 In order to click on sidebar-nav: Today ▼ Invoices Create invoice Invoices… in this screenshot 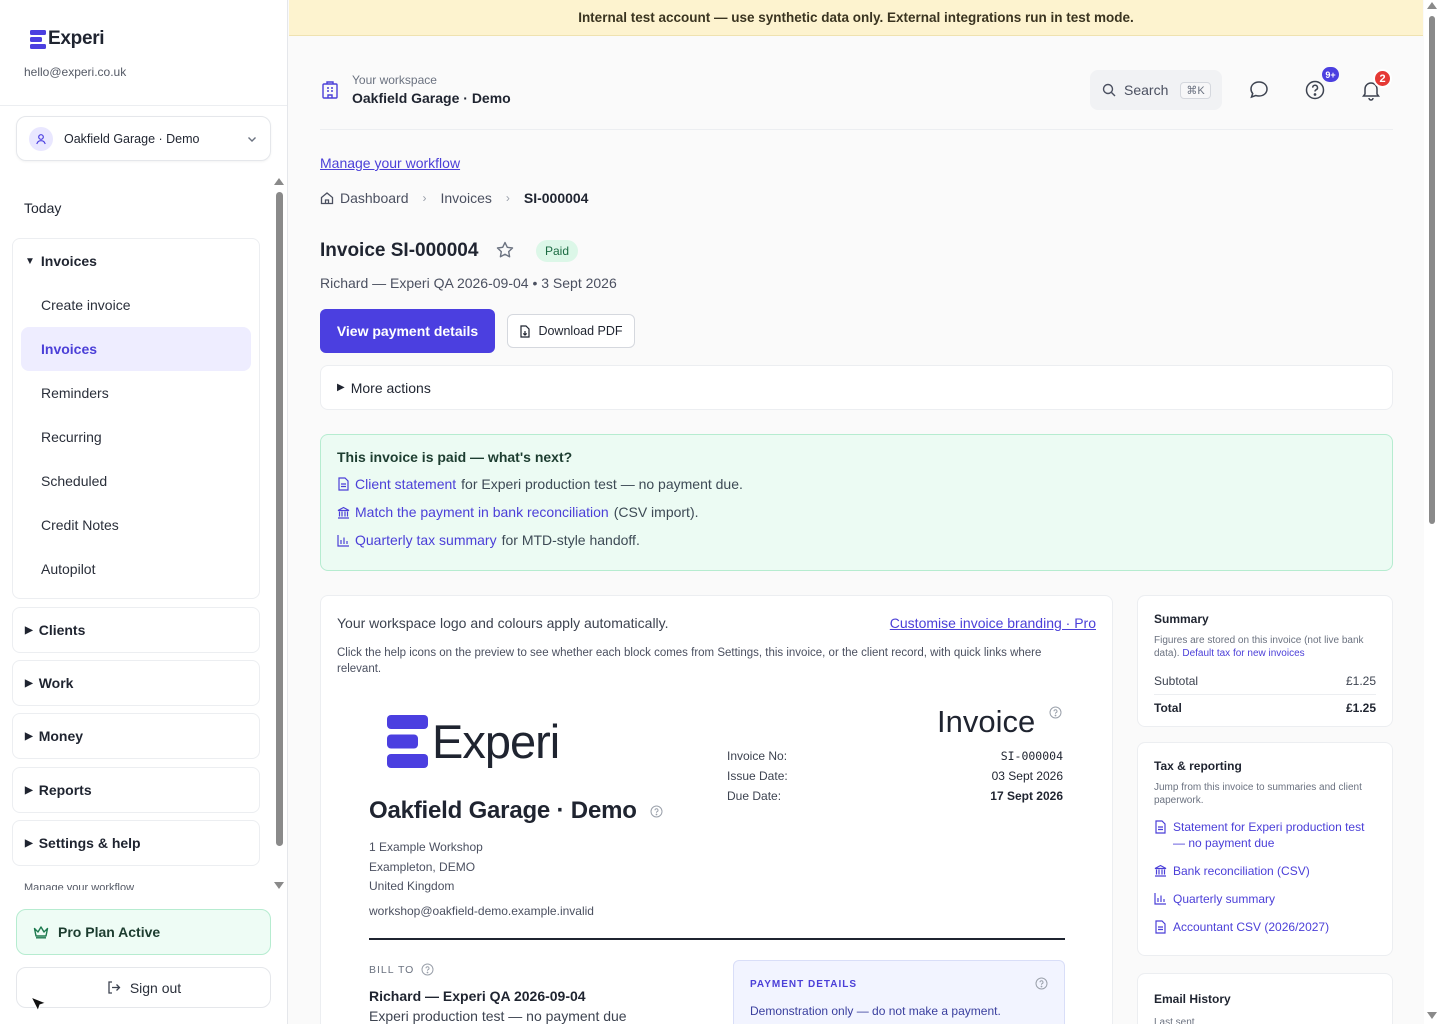, I will do `click(136, 534)`.